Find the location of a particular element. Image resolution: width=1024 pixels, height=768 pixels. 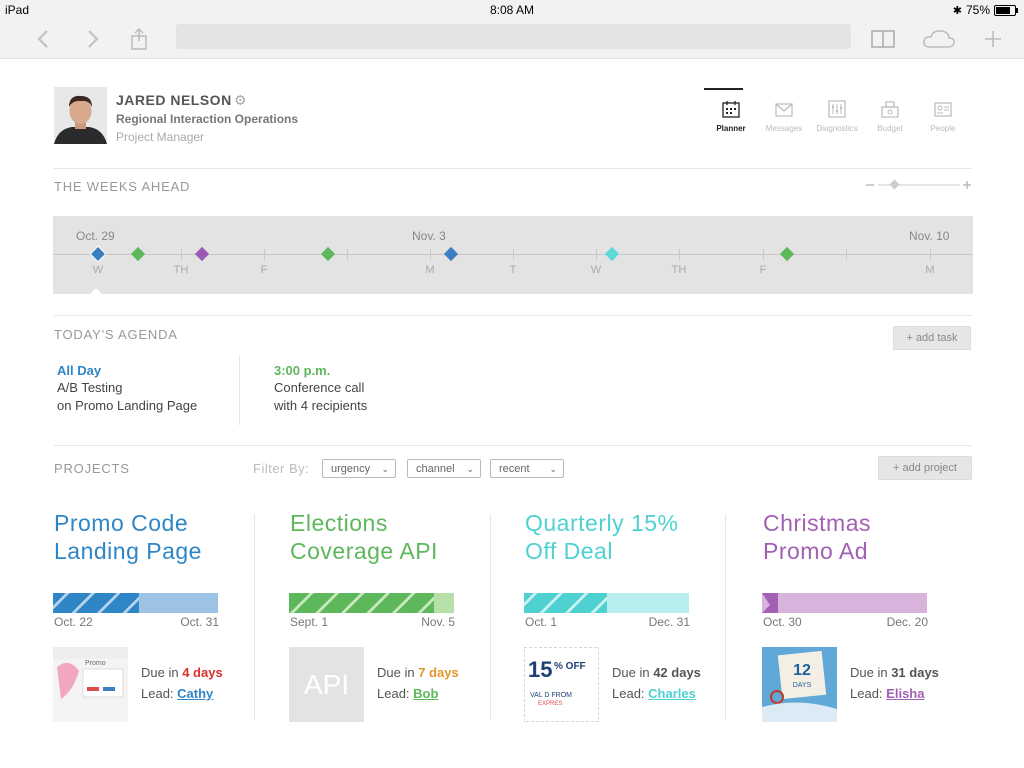

project-start-date: Sept. 1 is located at coordinates (309, 622).